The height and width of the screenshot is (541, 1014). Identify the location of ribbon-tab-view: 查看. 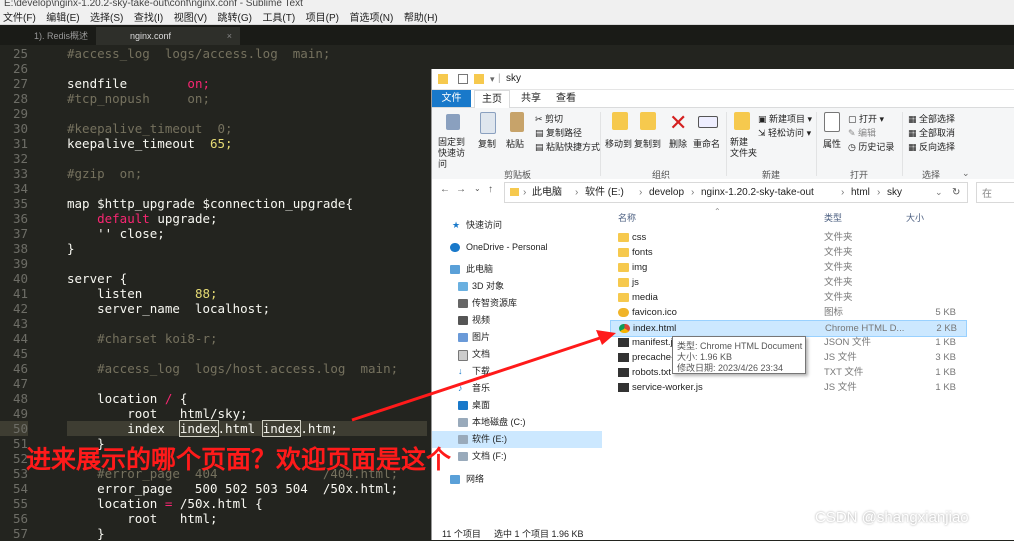
(566, 98).